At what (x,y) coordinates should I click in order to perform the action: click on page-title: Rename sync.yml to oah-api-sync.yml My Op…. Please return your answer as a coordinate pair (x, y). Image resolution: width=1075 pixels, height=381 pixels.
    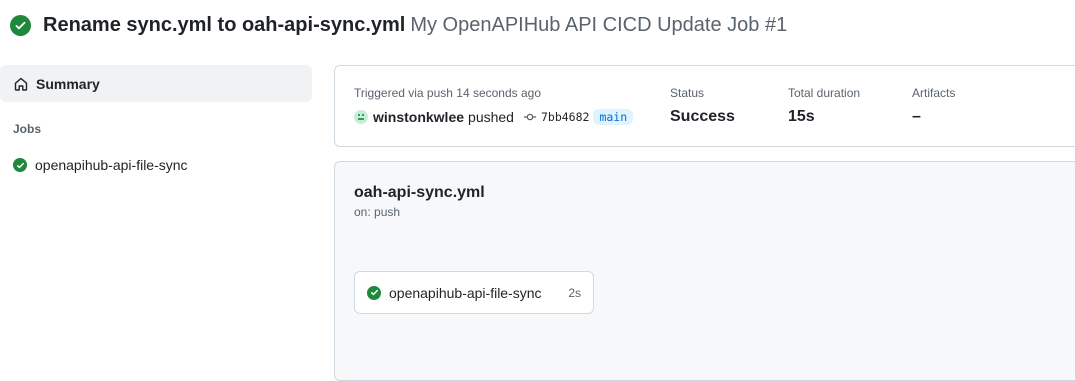
    Looking at the image, I should click on (415, 25).